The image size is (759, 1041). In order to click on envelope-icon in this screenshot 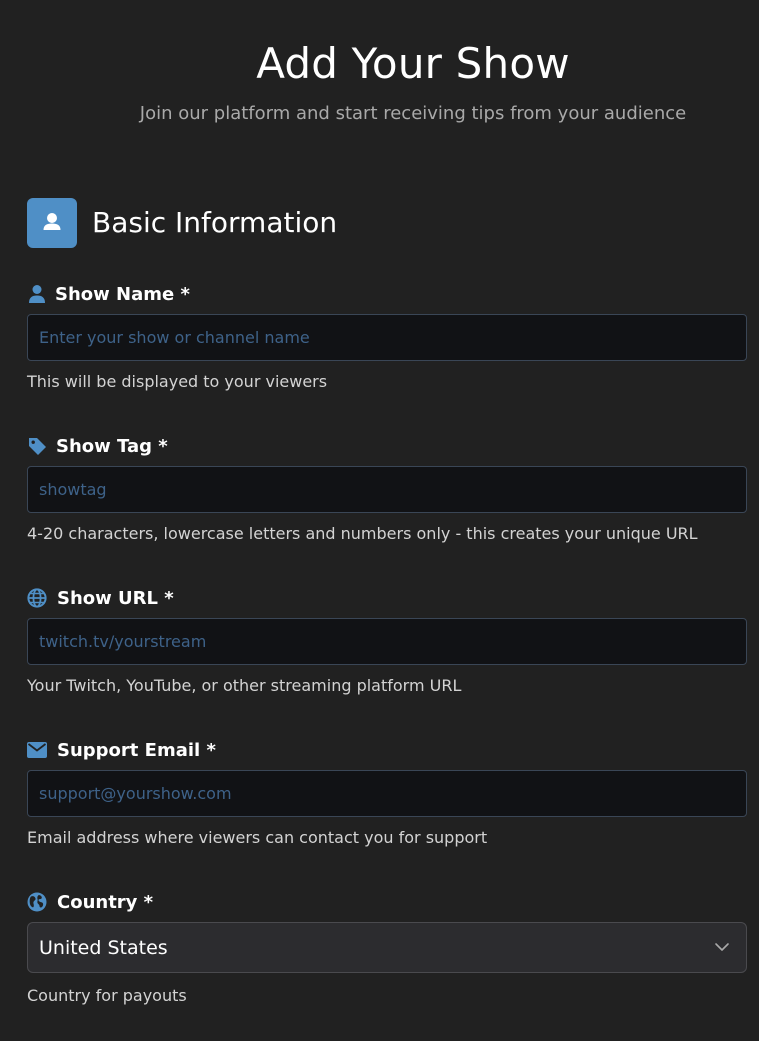, I will do `click(37, 750)`.